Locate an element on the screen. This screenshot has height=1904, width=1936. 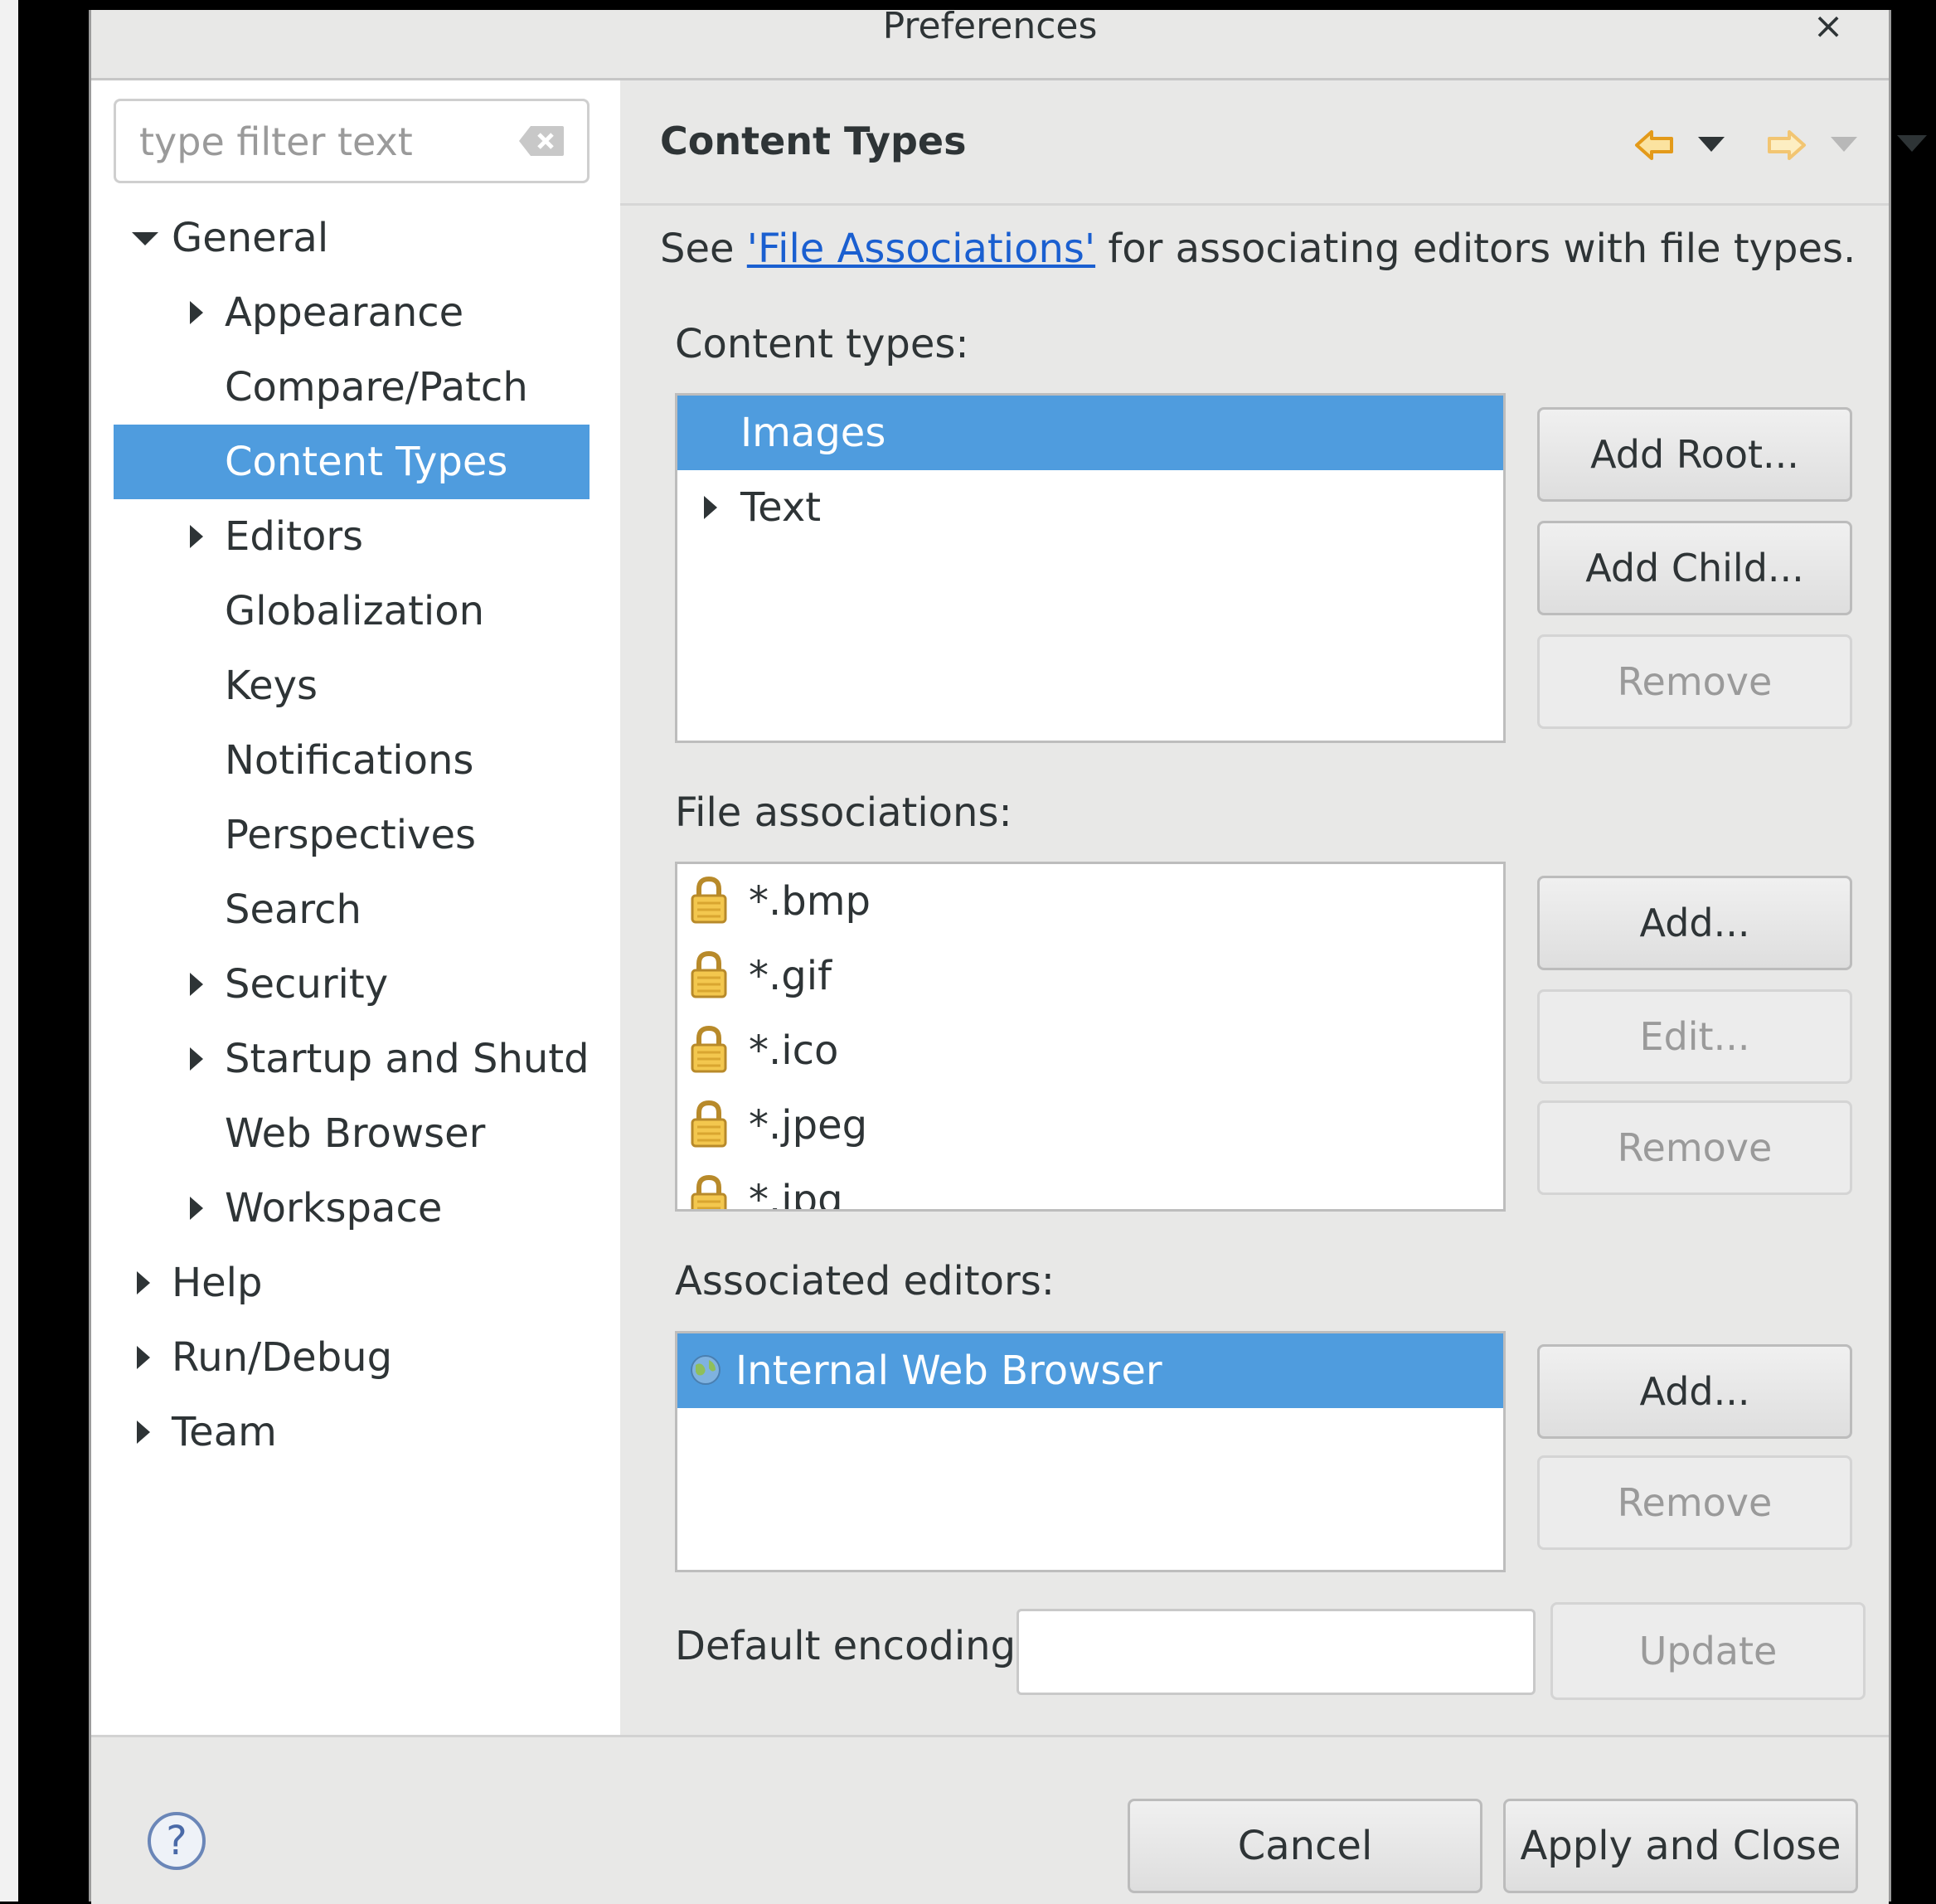
file-association-item: *.ico is located at coordinates (1090, 1050).